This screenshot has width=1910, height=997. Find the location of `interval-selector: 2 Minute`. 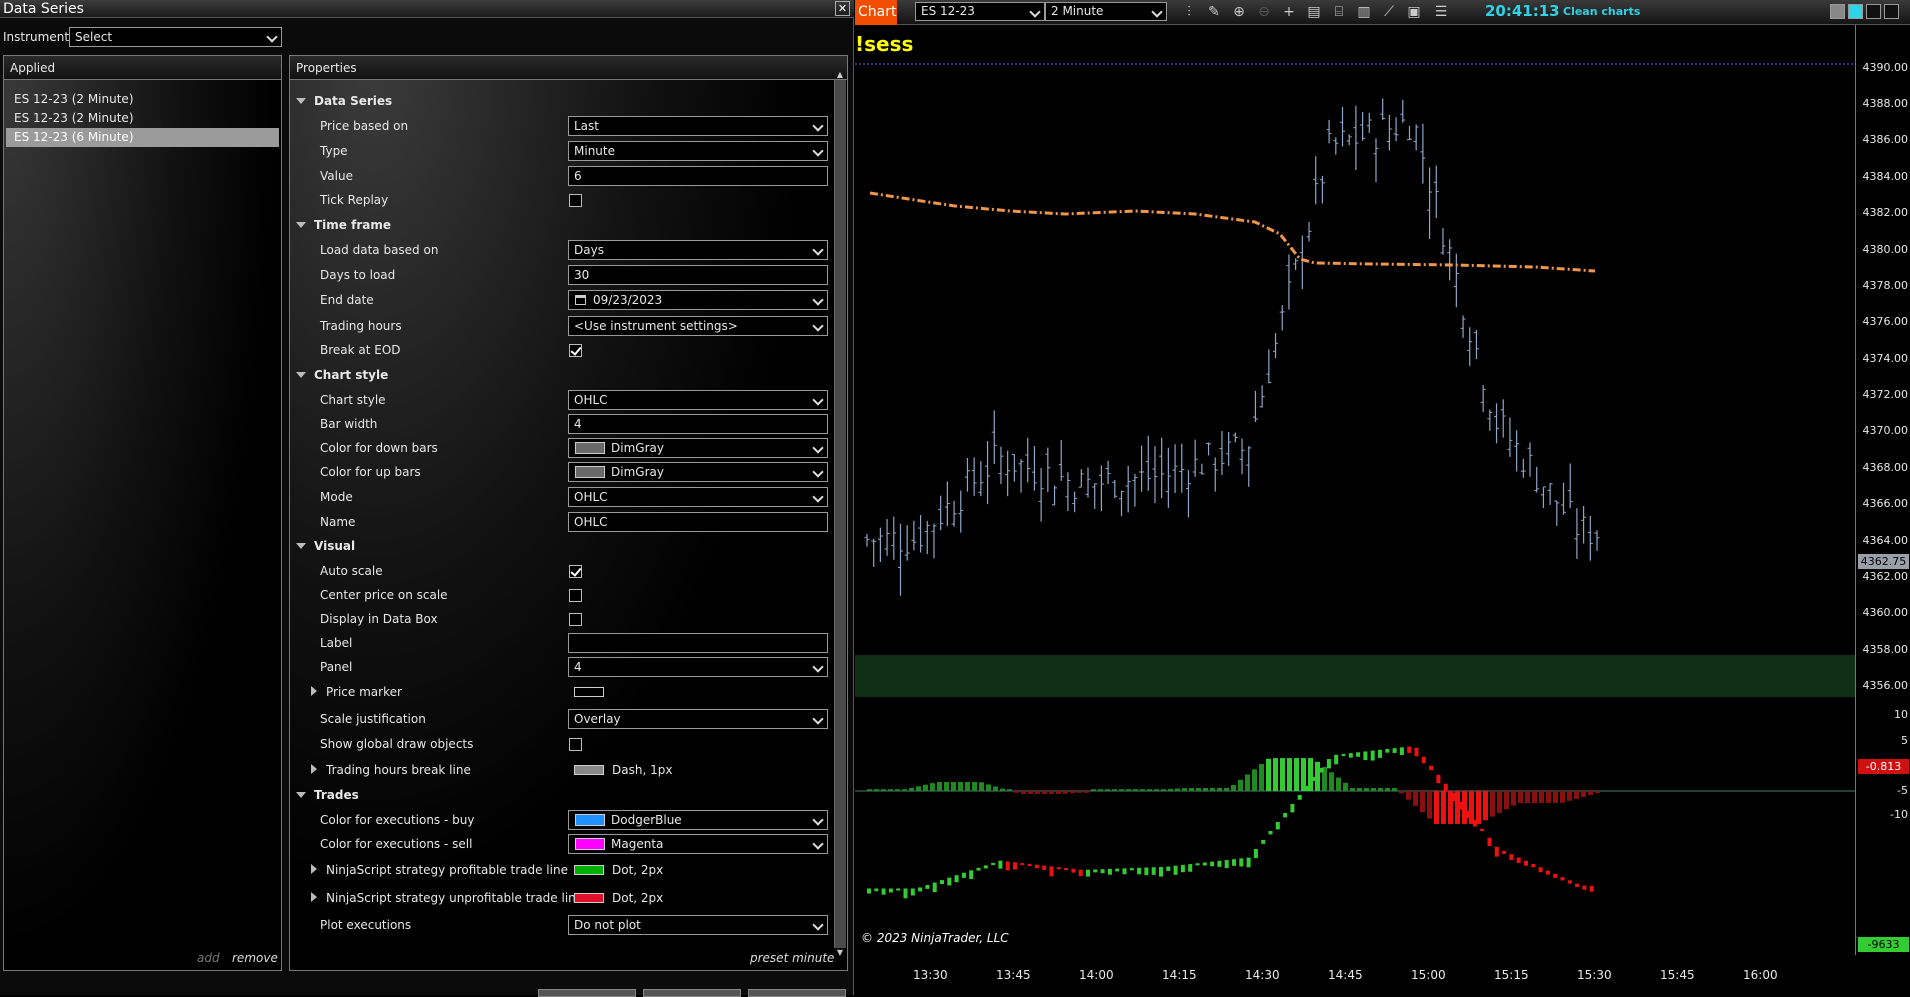

interval-selector: 2 Minute is located at coordinates (1106, 11).